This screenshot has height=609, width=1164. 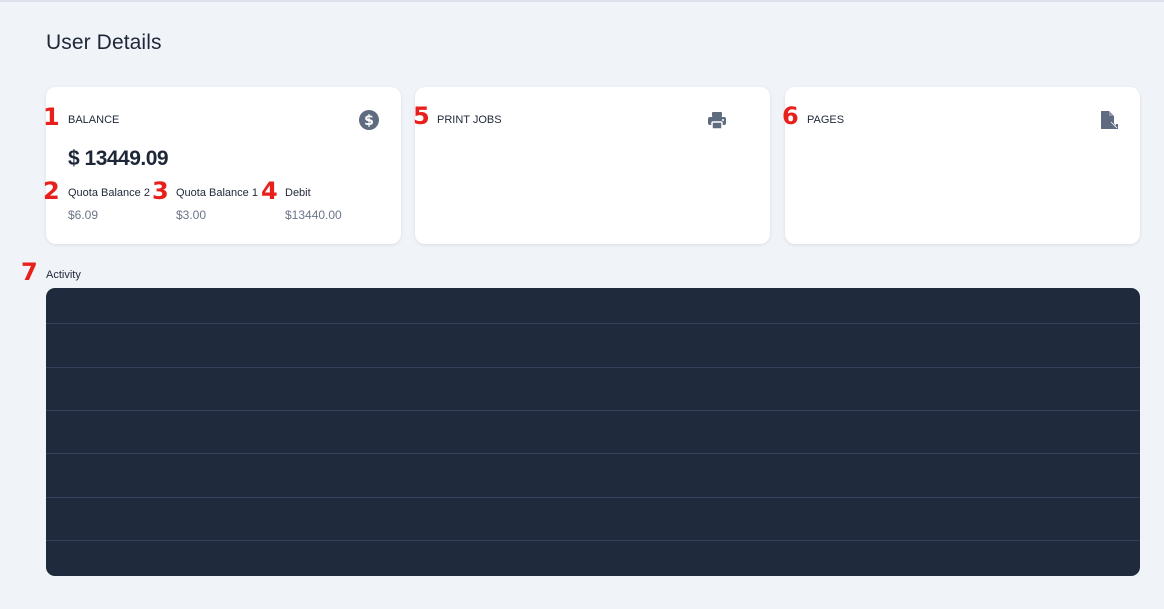 I want to click on annotation-2: 2, so click(x=51, y=191).